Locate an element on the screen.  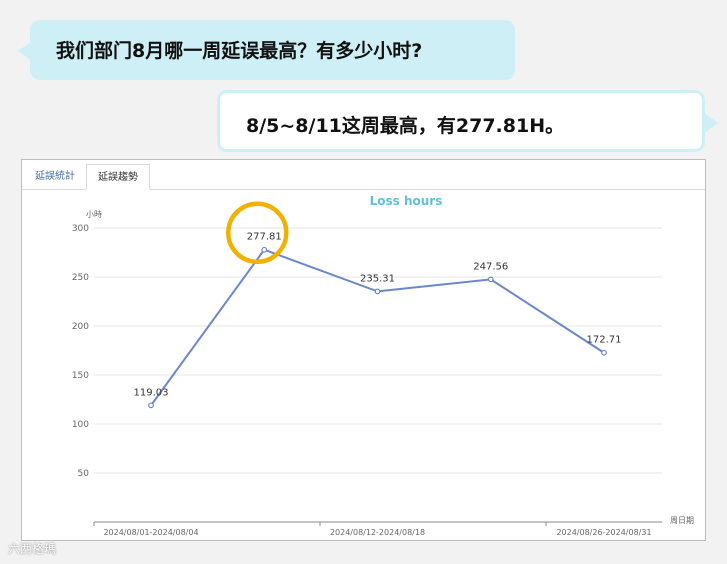
y-tick-label: 250 is located at coordinates (80, 278).